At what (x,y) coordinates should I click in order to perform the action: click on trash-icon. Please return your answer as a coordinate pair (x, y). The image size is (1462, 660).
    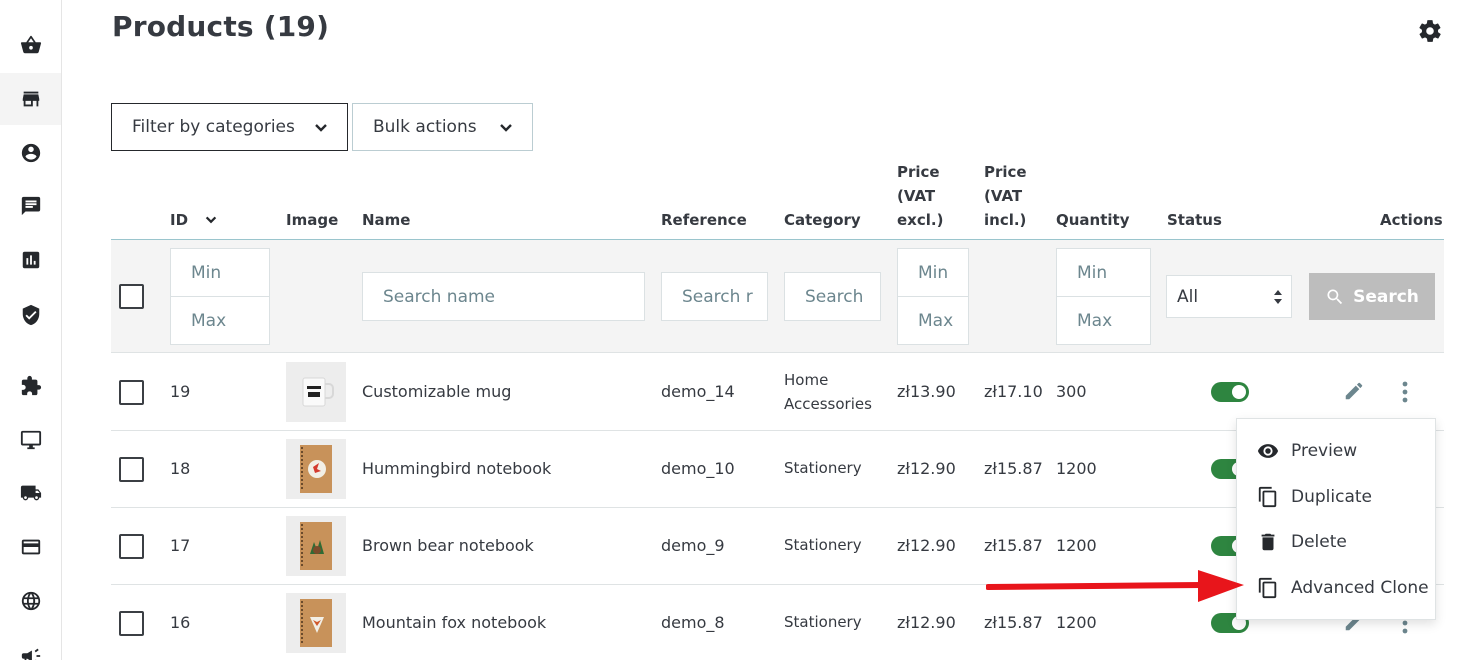
    Looking at the image, I should click on (1268, 542).